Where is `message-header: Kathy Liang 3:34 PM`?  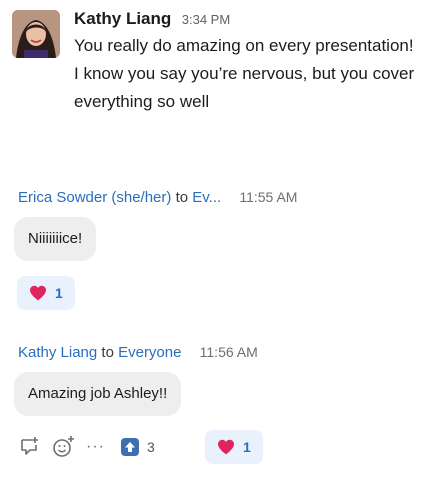 message-header: Kathy Liang 3:34 PM is located at coordinates (245, 19).